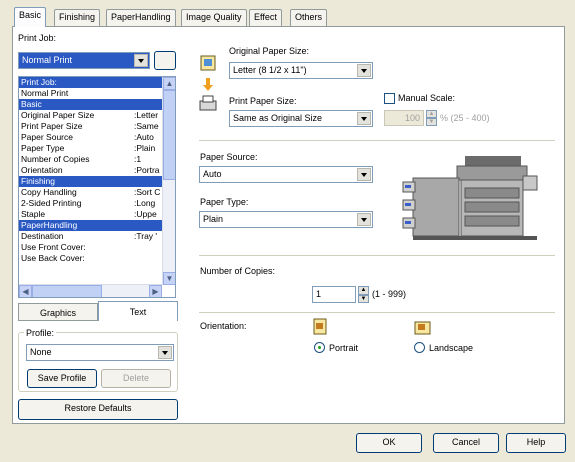 Image resolution: width=575 pixels, height=462 pixels. What do you see at coordinates (31, 104) in the screenshot?
I see `list-item-name: Basic` at bounding box center [31, 104].